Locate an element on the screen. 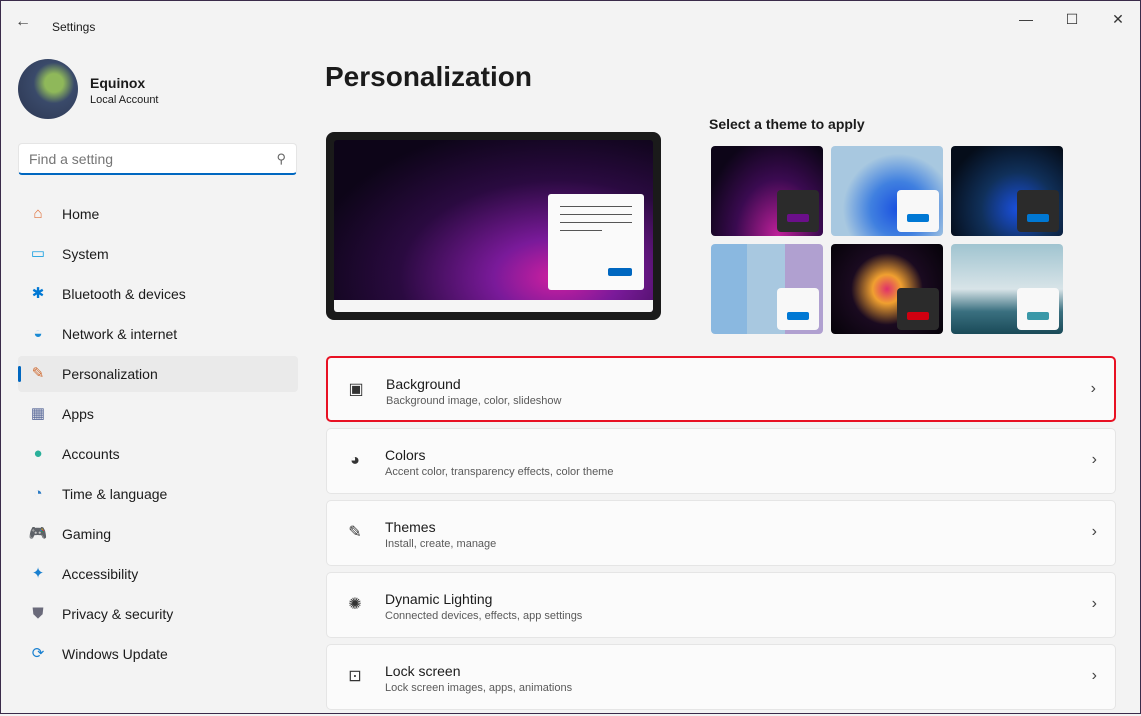 The height and width of the screenshot is (716, 1141). maximize-button: ☐ is located at coordinates (1072, 19).